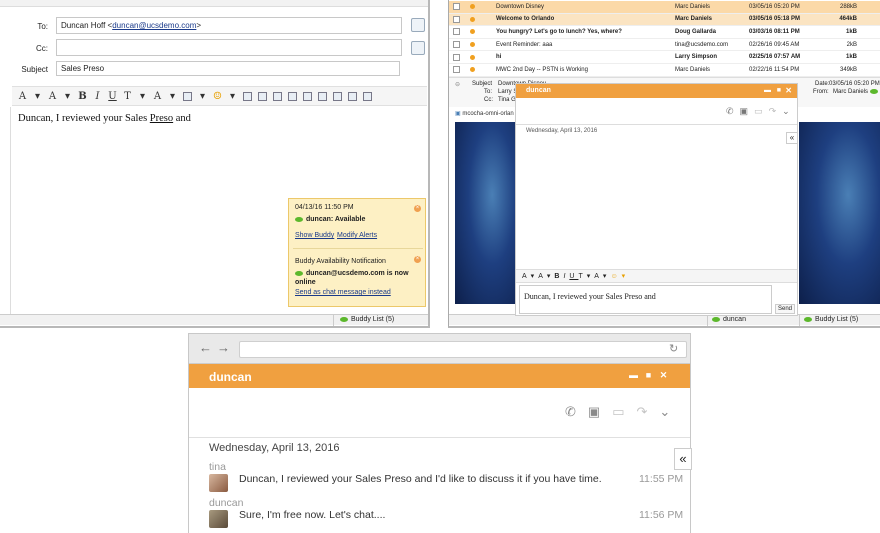  Describe the element at coordinates (848, 69) in the screenshot. I see `row-size: 349kB` at that location.